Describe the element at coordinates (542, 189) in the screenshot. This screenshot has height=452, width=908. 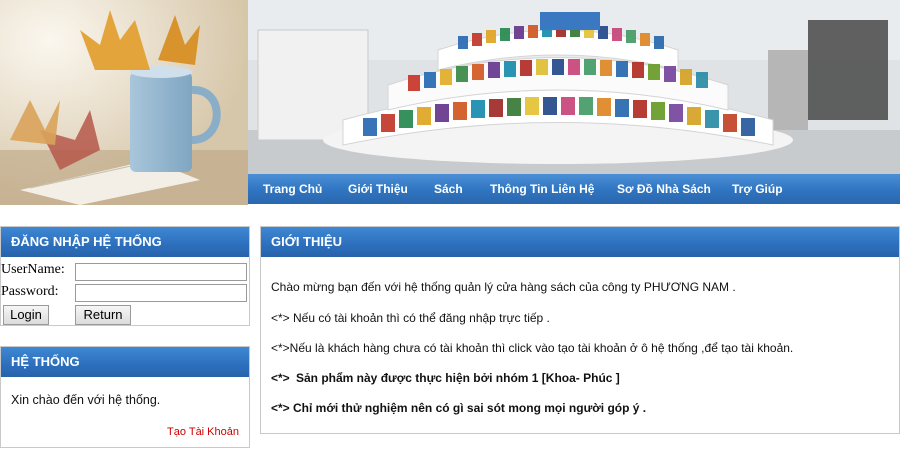
I see `nav-contact: Thông Tin Liên Hệ` at that location.